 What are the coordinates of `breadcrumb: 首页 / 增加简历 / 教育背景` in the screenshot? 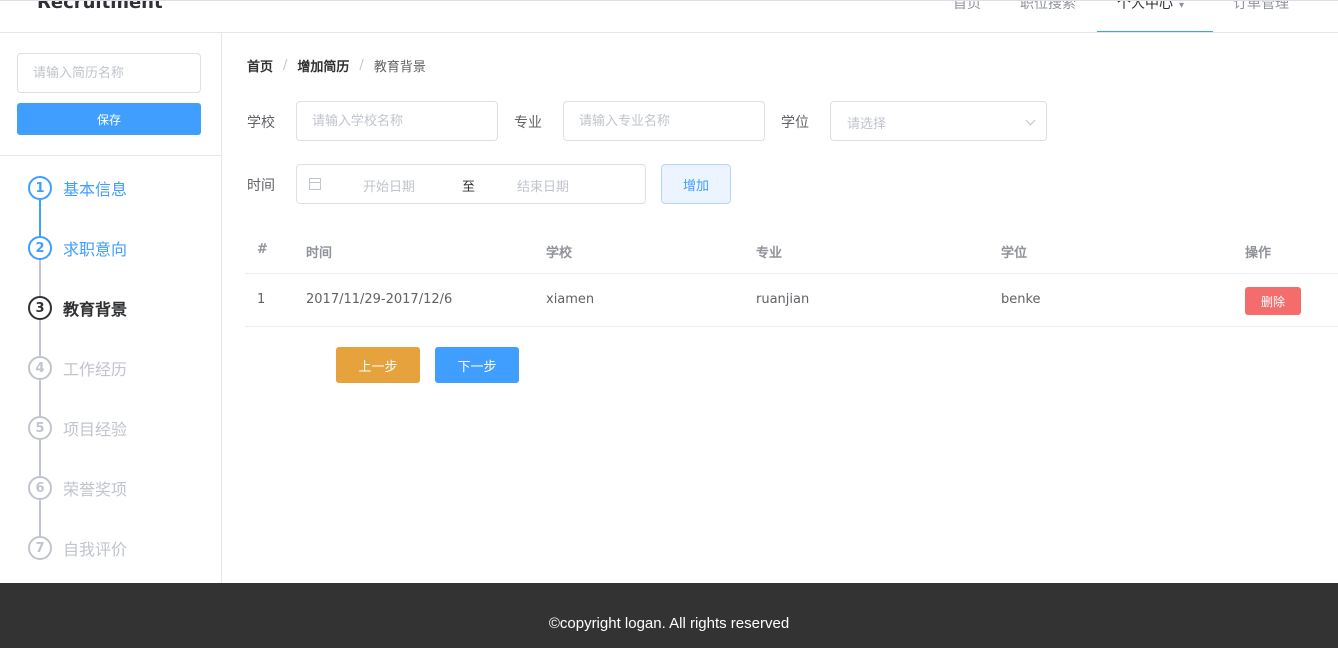 It's located at (336, 65).